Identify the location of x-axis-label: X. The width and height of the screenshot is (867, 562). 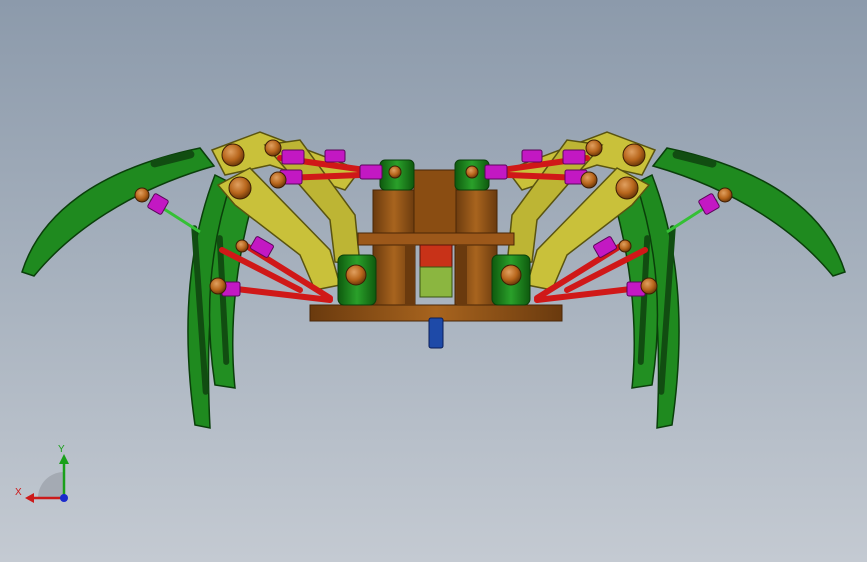
(18, 492).